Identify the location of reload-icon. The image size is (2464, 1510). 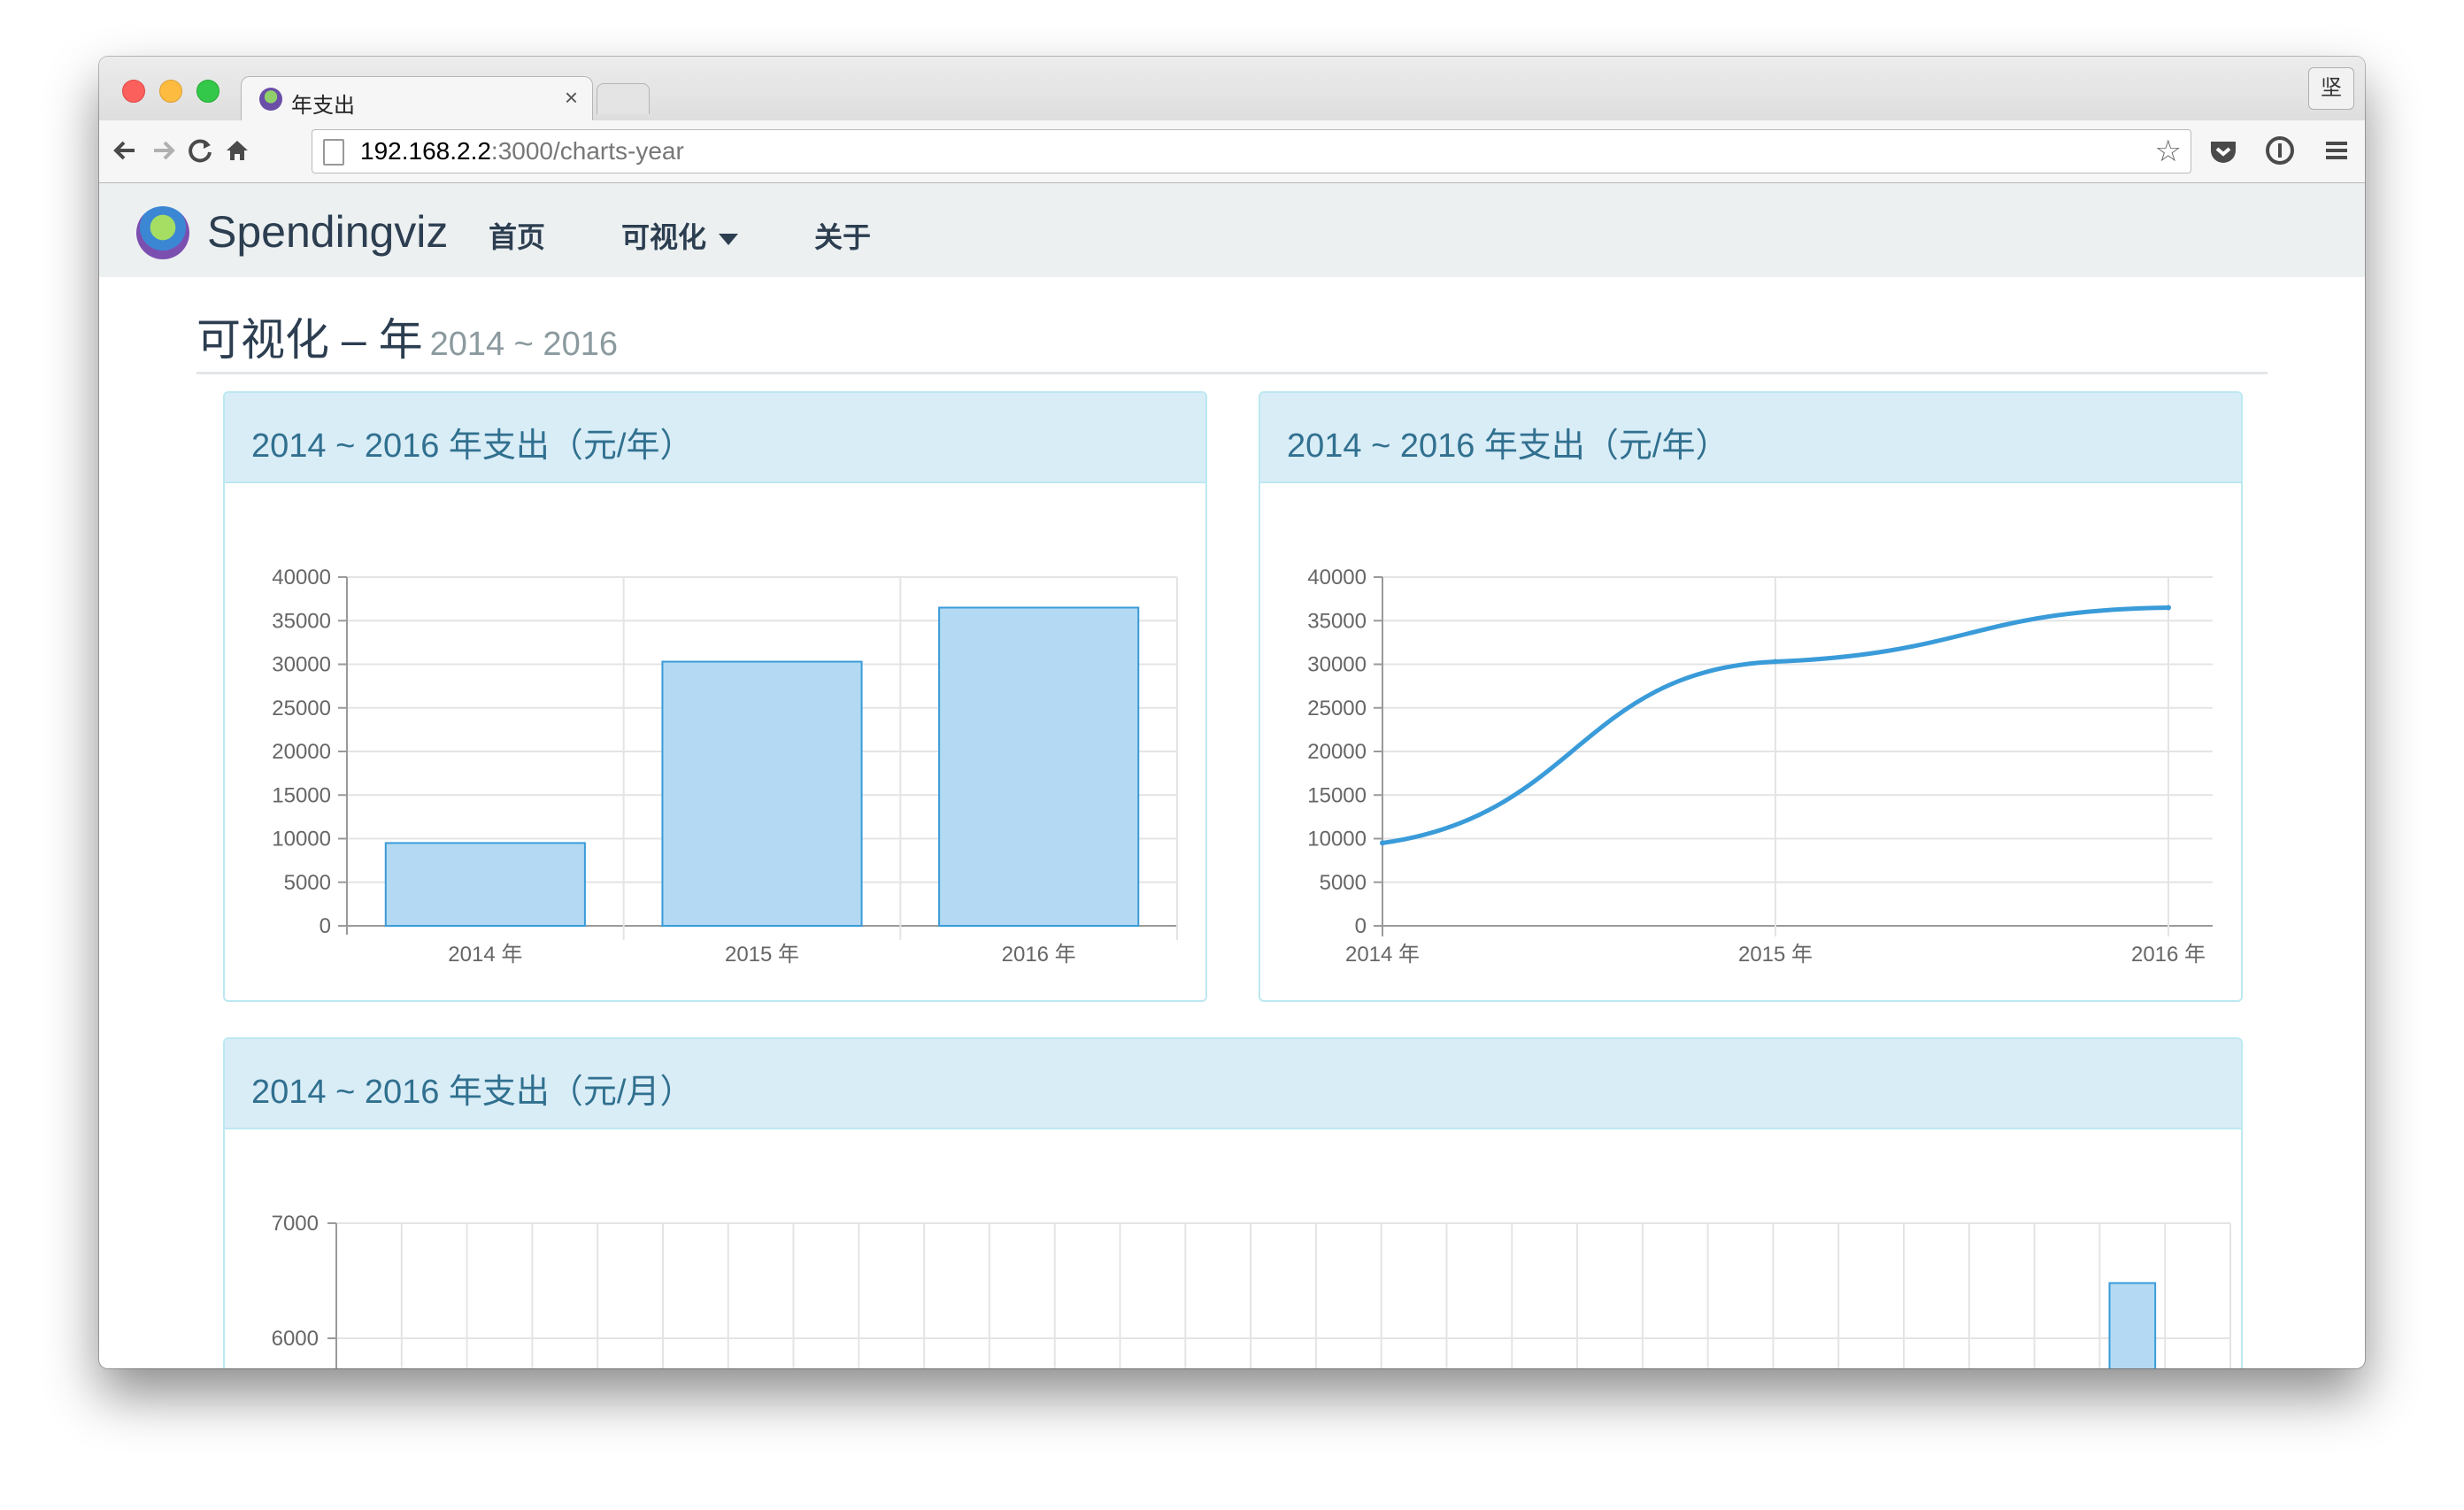
(200, 150).